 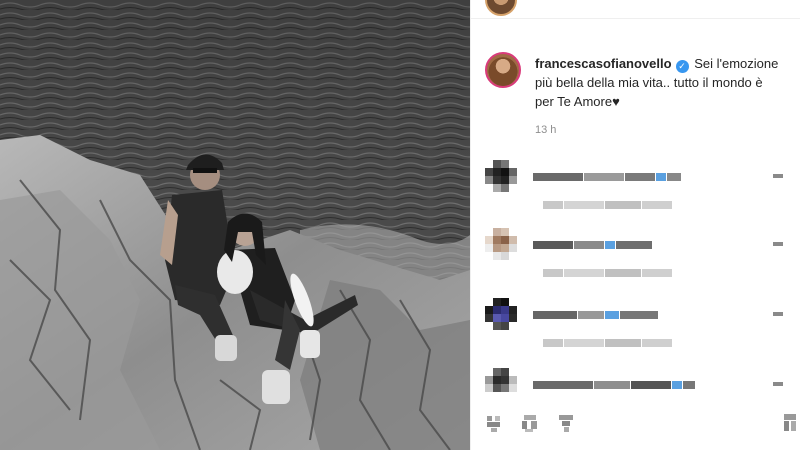 What do you see at coordinates (640, 424) in the screenshot?
I see `post-actions` at bounding box center [640, 424].